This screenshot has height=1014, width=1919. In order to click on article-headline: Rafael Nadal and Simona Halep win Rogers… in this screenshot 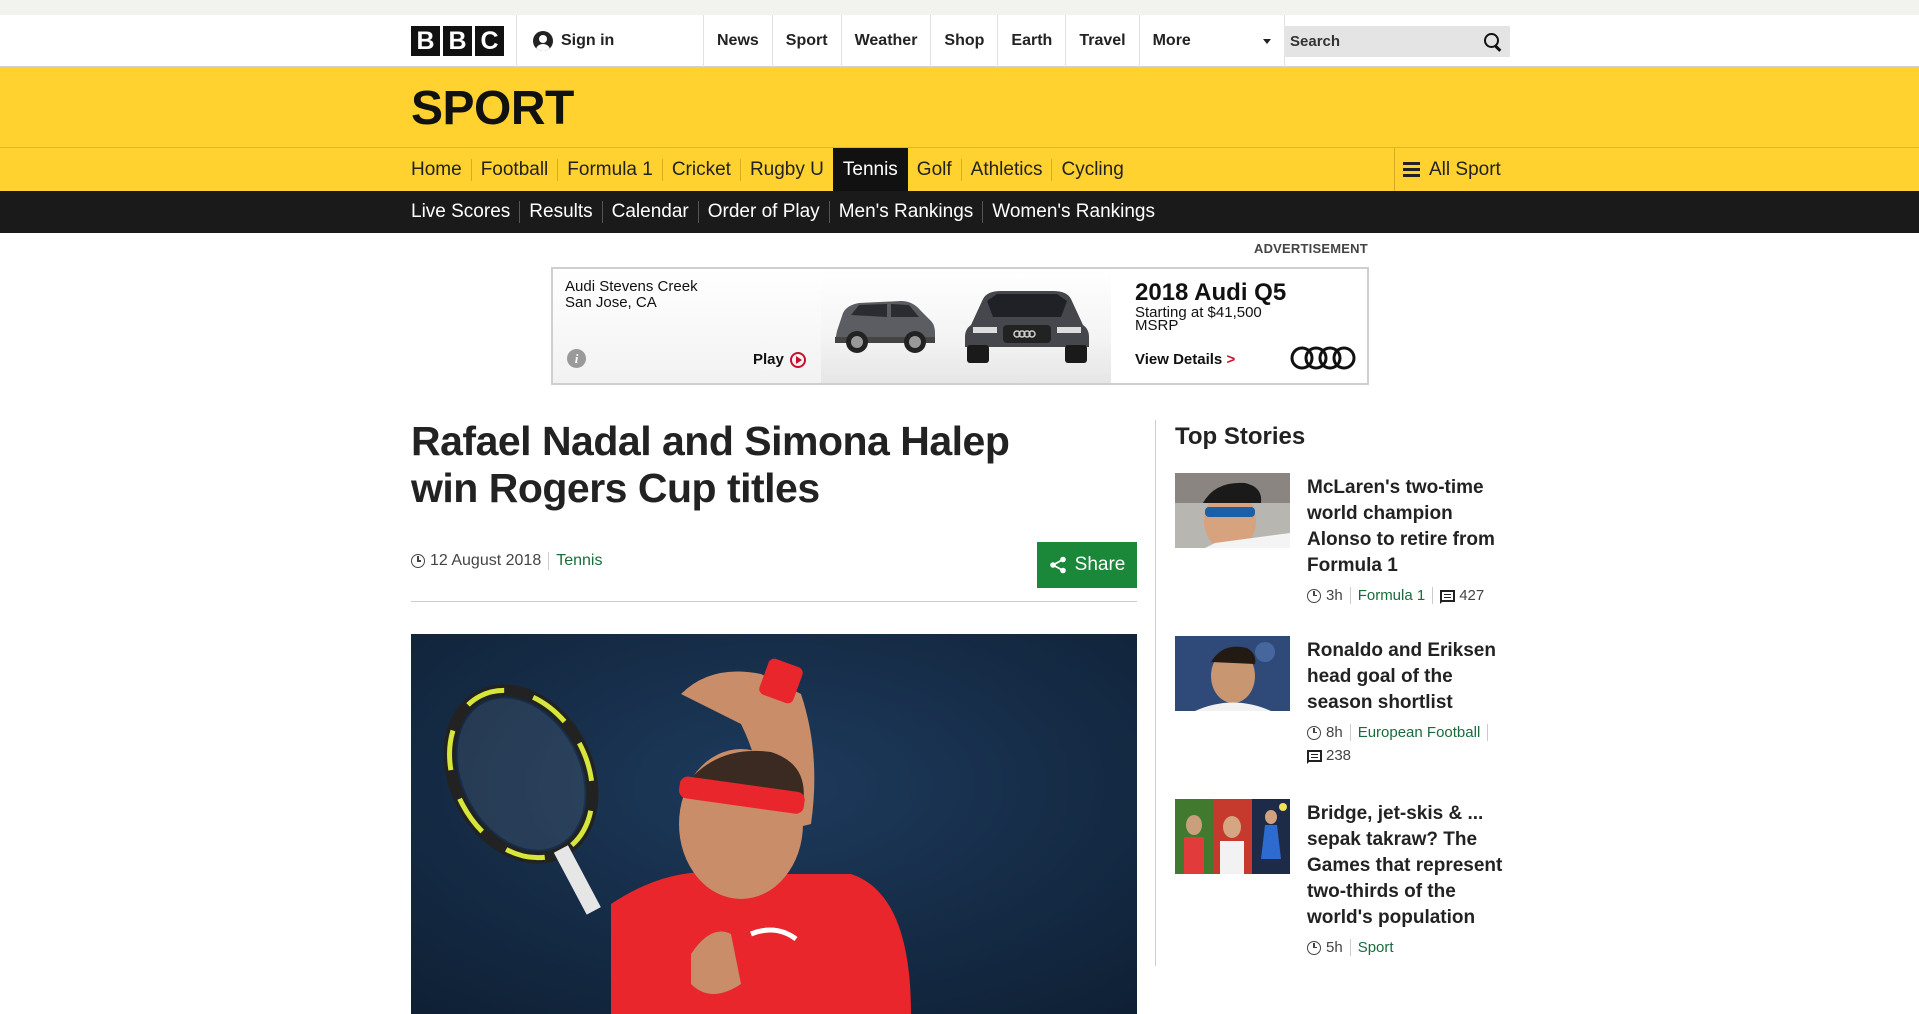, I will do `click(710, 464)`.